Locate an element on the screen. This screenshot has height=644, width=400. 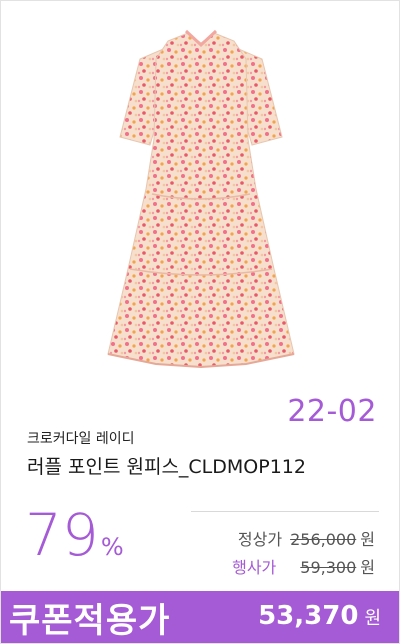
regular-price-label: 정상가 is located at coordinates (260, 539).